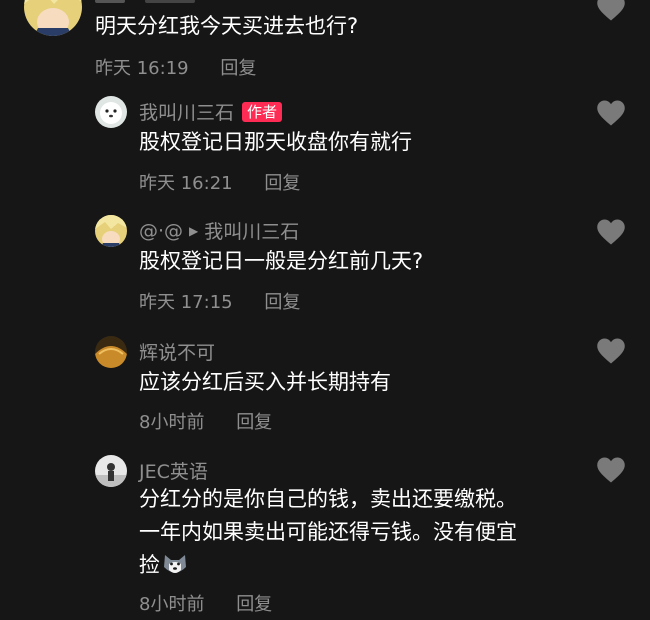 The image size is (650, 620). What do you see at coordinates (187, 113) in the screenshot?
I see `author-label: 我叫川三石` at bounding box center [187, 113].